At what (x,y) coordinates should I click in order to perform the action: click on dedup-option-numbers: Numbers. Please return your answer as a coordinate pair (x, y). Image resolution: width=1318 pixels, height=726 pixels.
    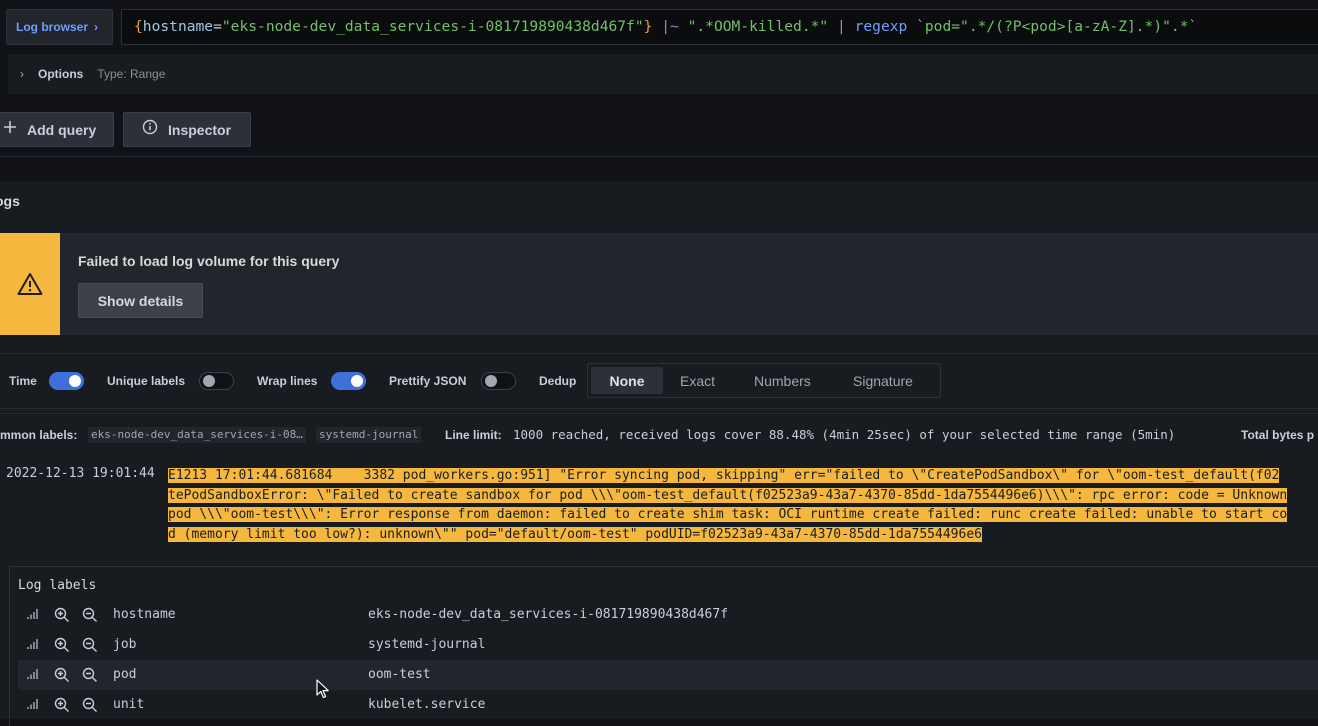
    Looking at the image, I should click on (782, 380).